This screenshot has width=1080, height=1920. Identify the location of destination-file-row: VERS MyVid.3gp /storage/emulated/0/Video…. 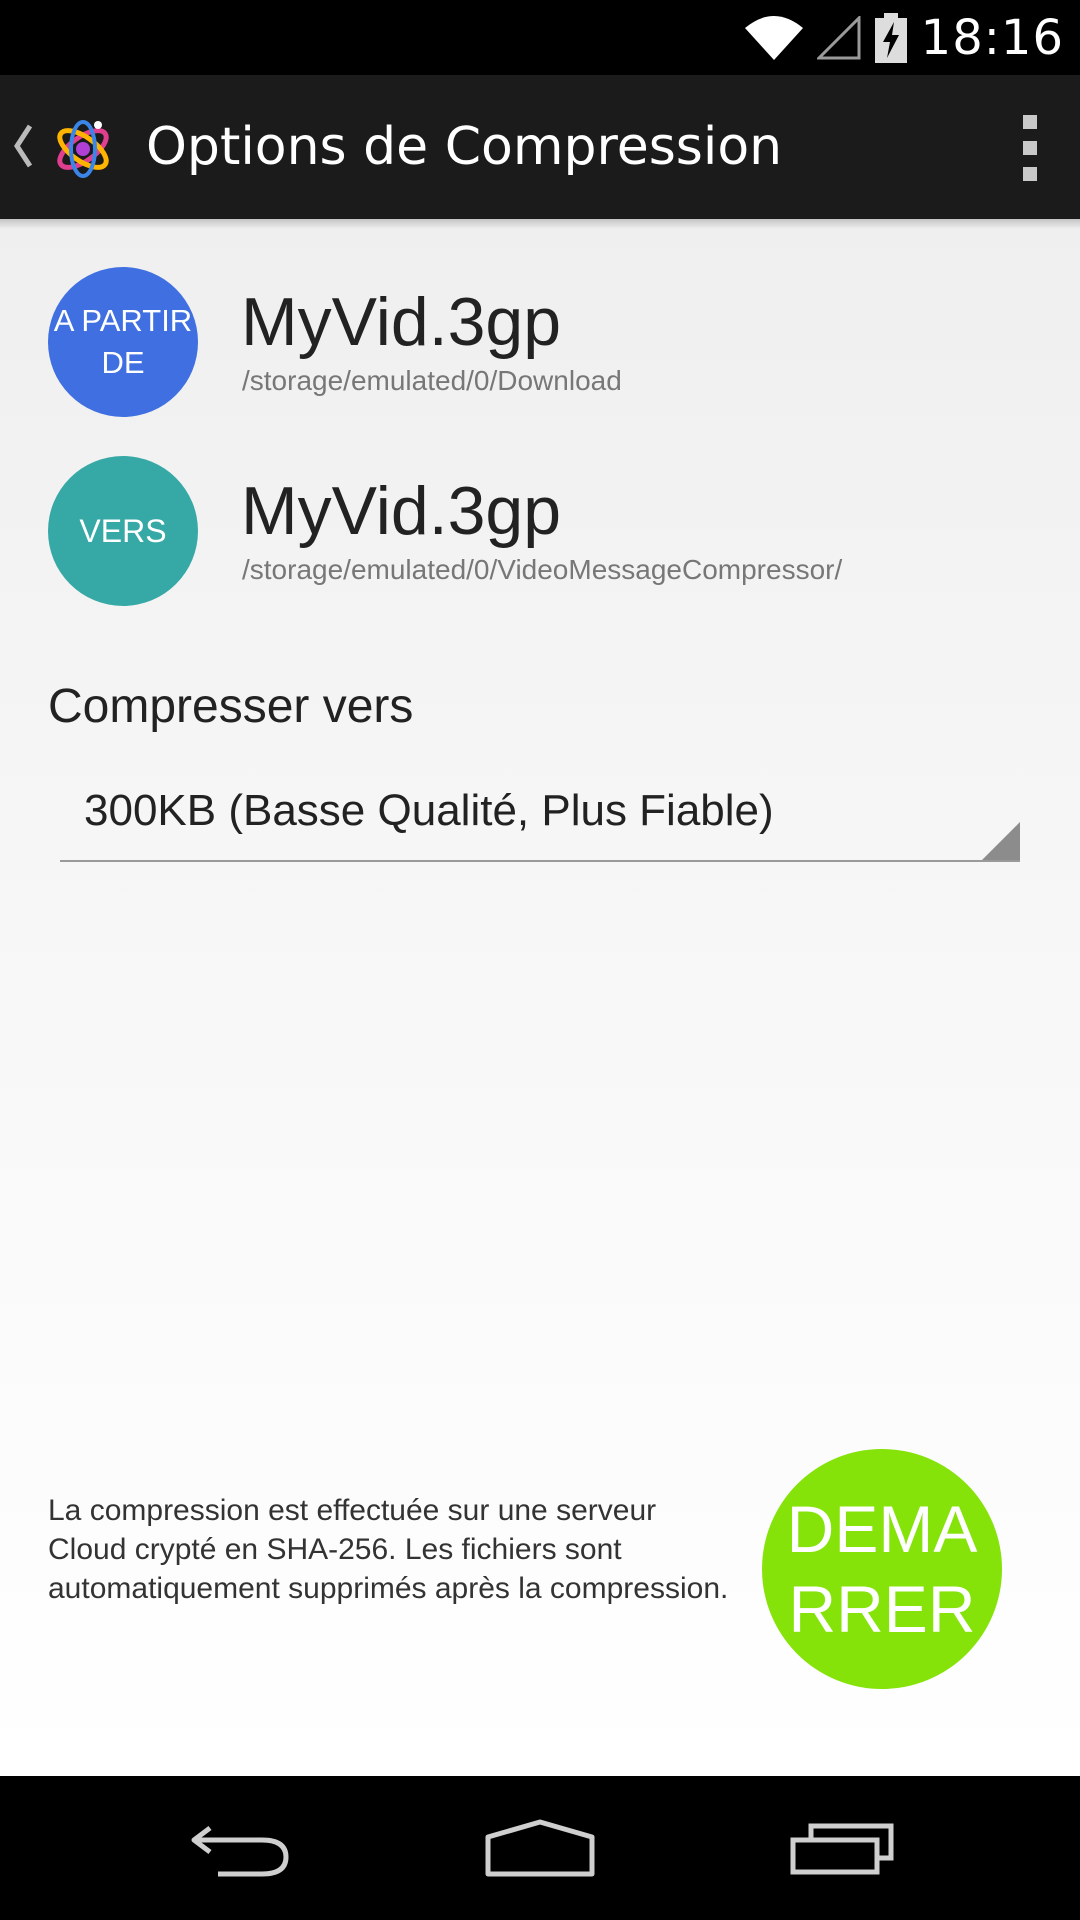
(548, 531).